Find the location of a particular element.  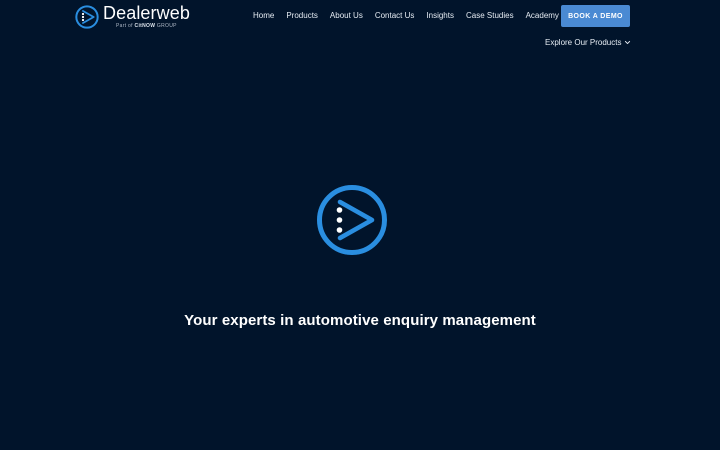

nav-insights: Insights is located at coordinates (440, 15).